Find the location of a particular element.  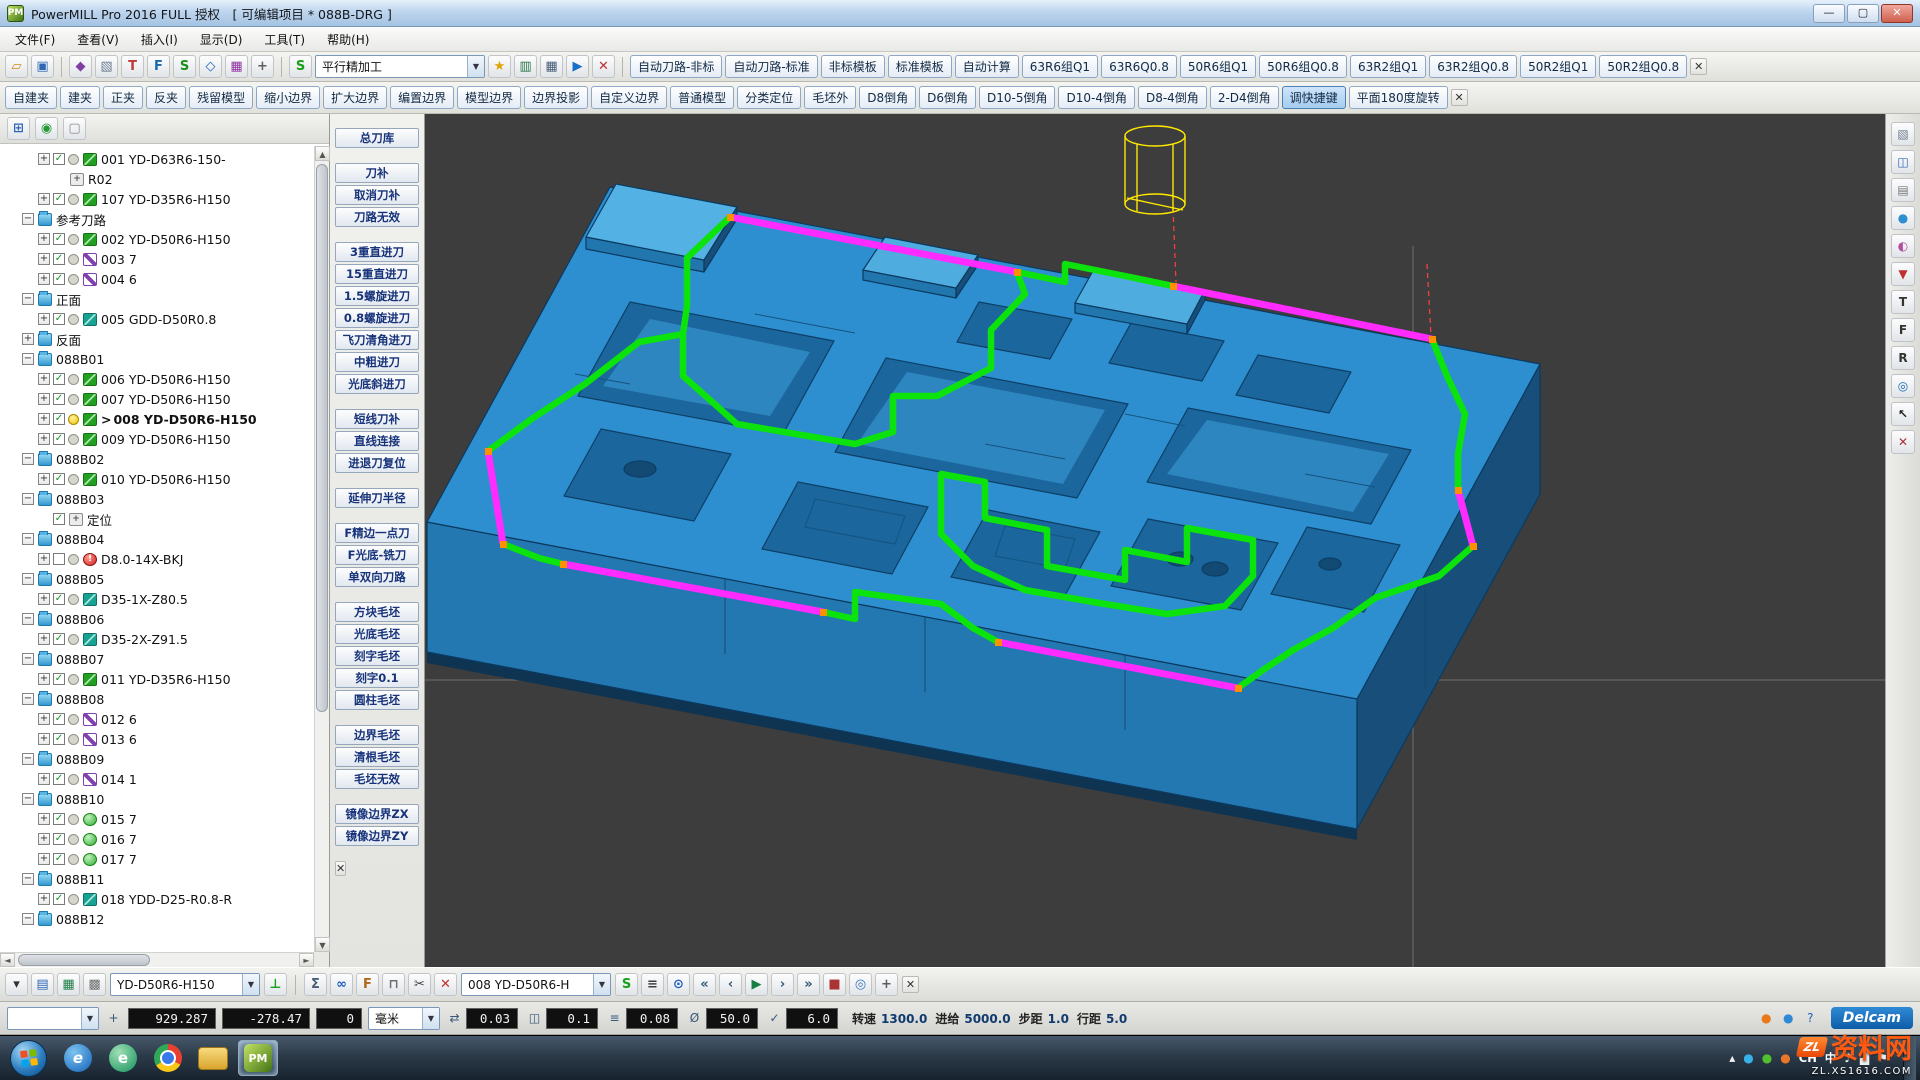

probe-combo: ▼ is located at coordinates (53, 1018).